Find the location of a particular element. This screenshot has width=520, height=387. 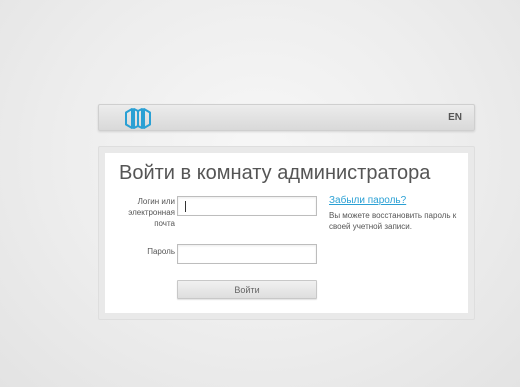

login-input is located at coordinates (247, 206).